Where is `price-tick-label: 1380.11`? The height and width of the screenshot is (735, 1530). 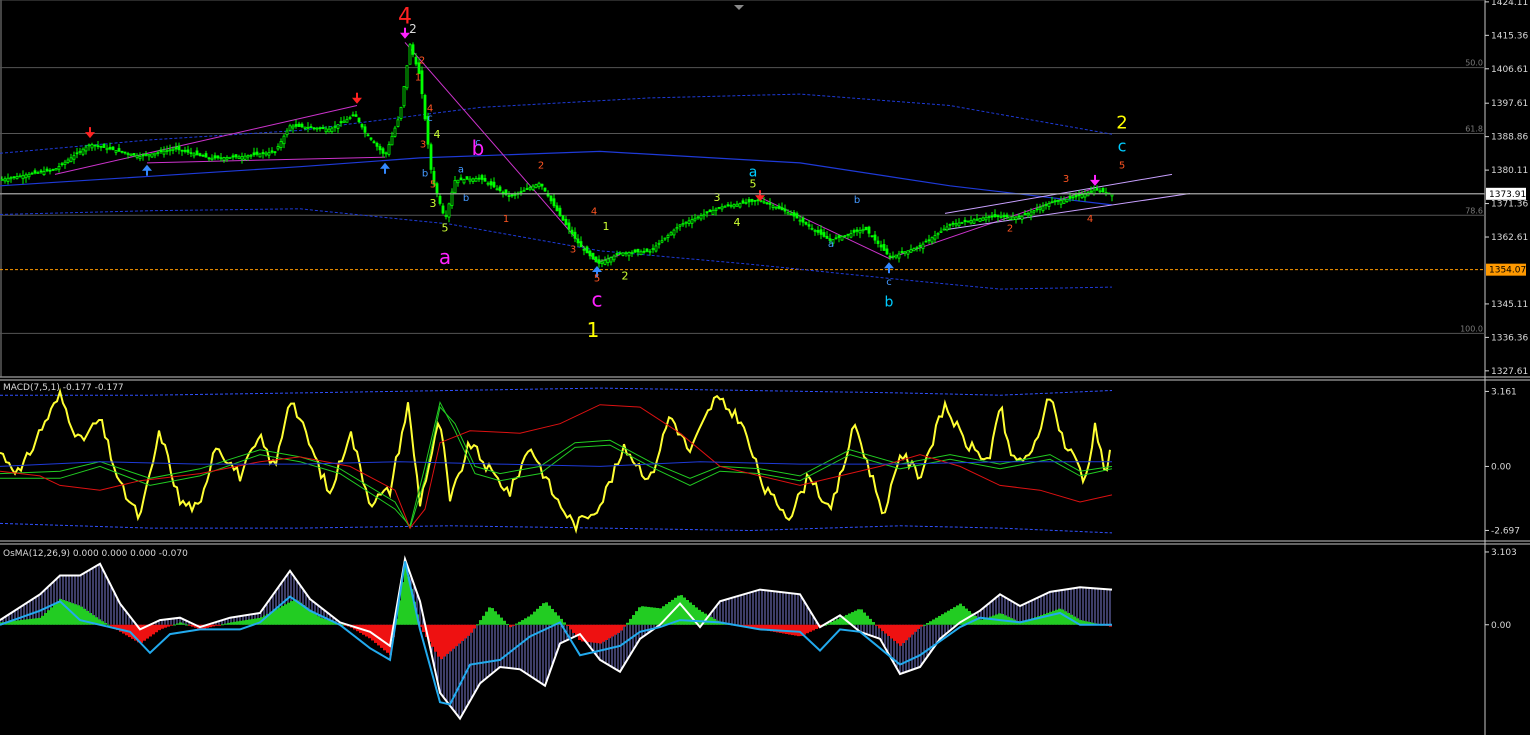 price-tick-label: 1380.11 is located at coordinates (1509, 171).